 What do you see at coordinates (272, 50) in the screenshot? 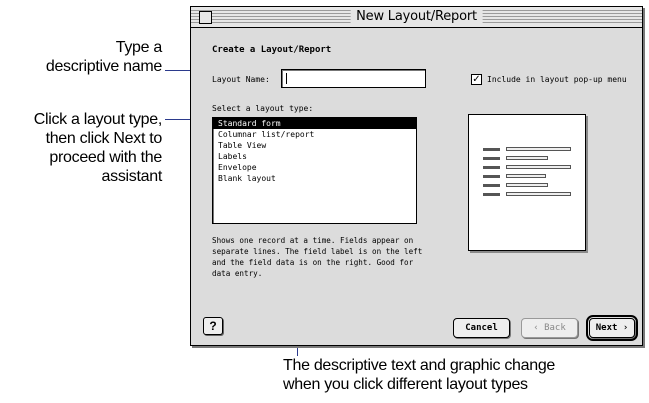
I see `dialog-heading: Create a Layout/Report` at bounding box center [272, 50].